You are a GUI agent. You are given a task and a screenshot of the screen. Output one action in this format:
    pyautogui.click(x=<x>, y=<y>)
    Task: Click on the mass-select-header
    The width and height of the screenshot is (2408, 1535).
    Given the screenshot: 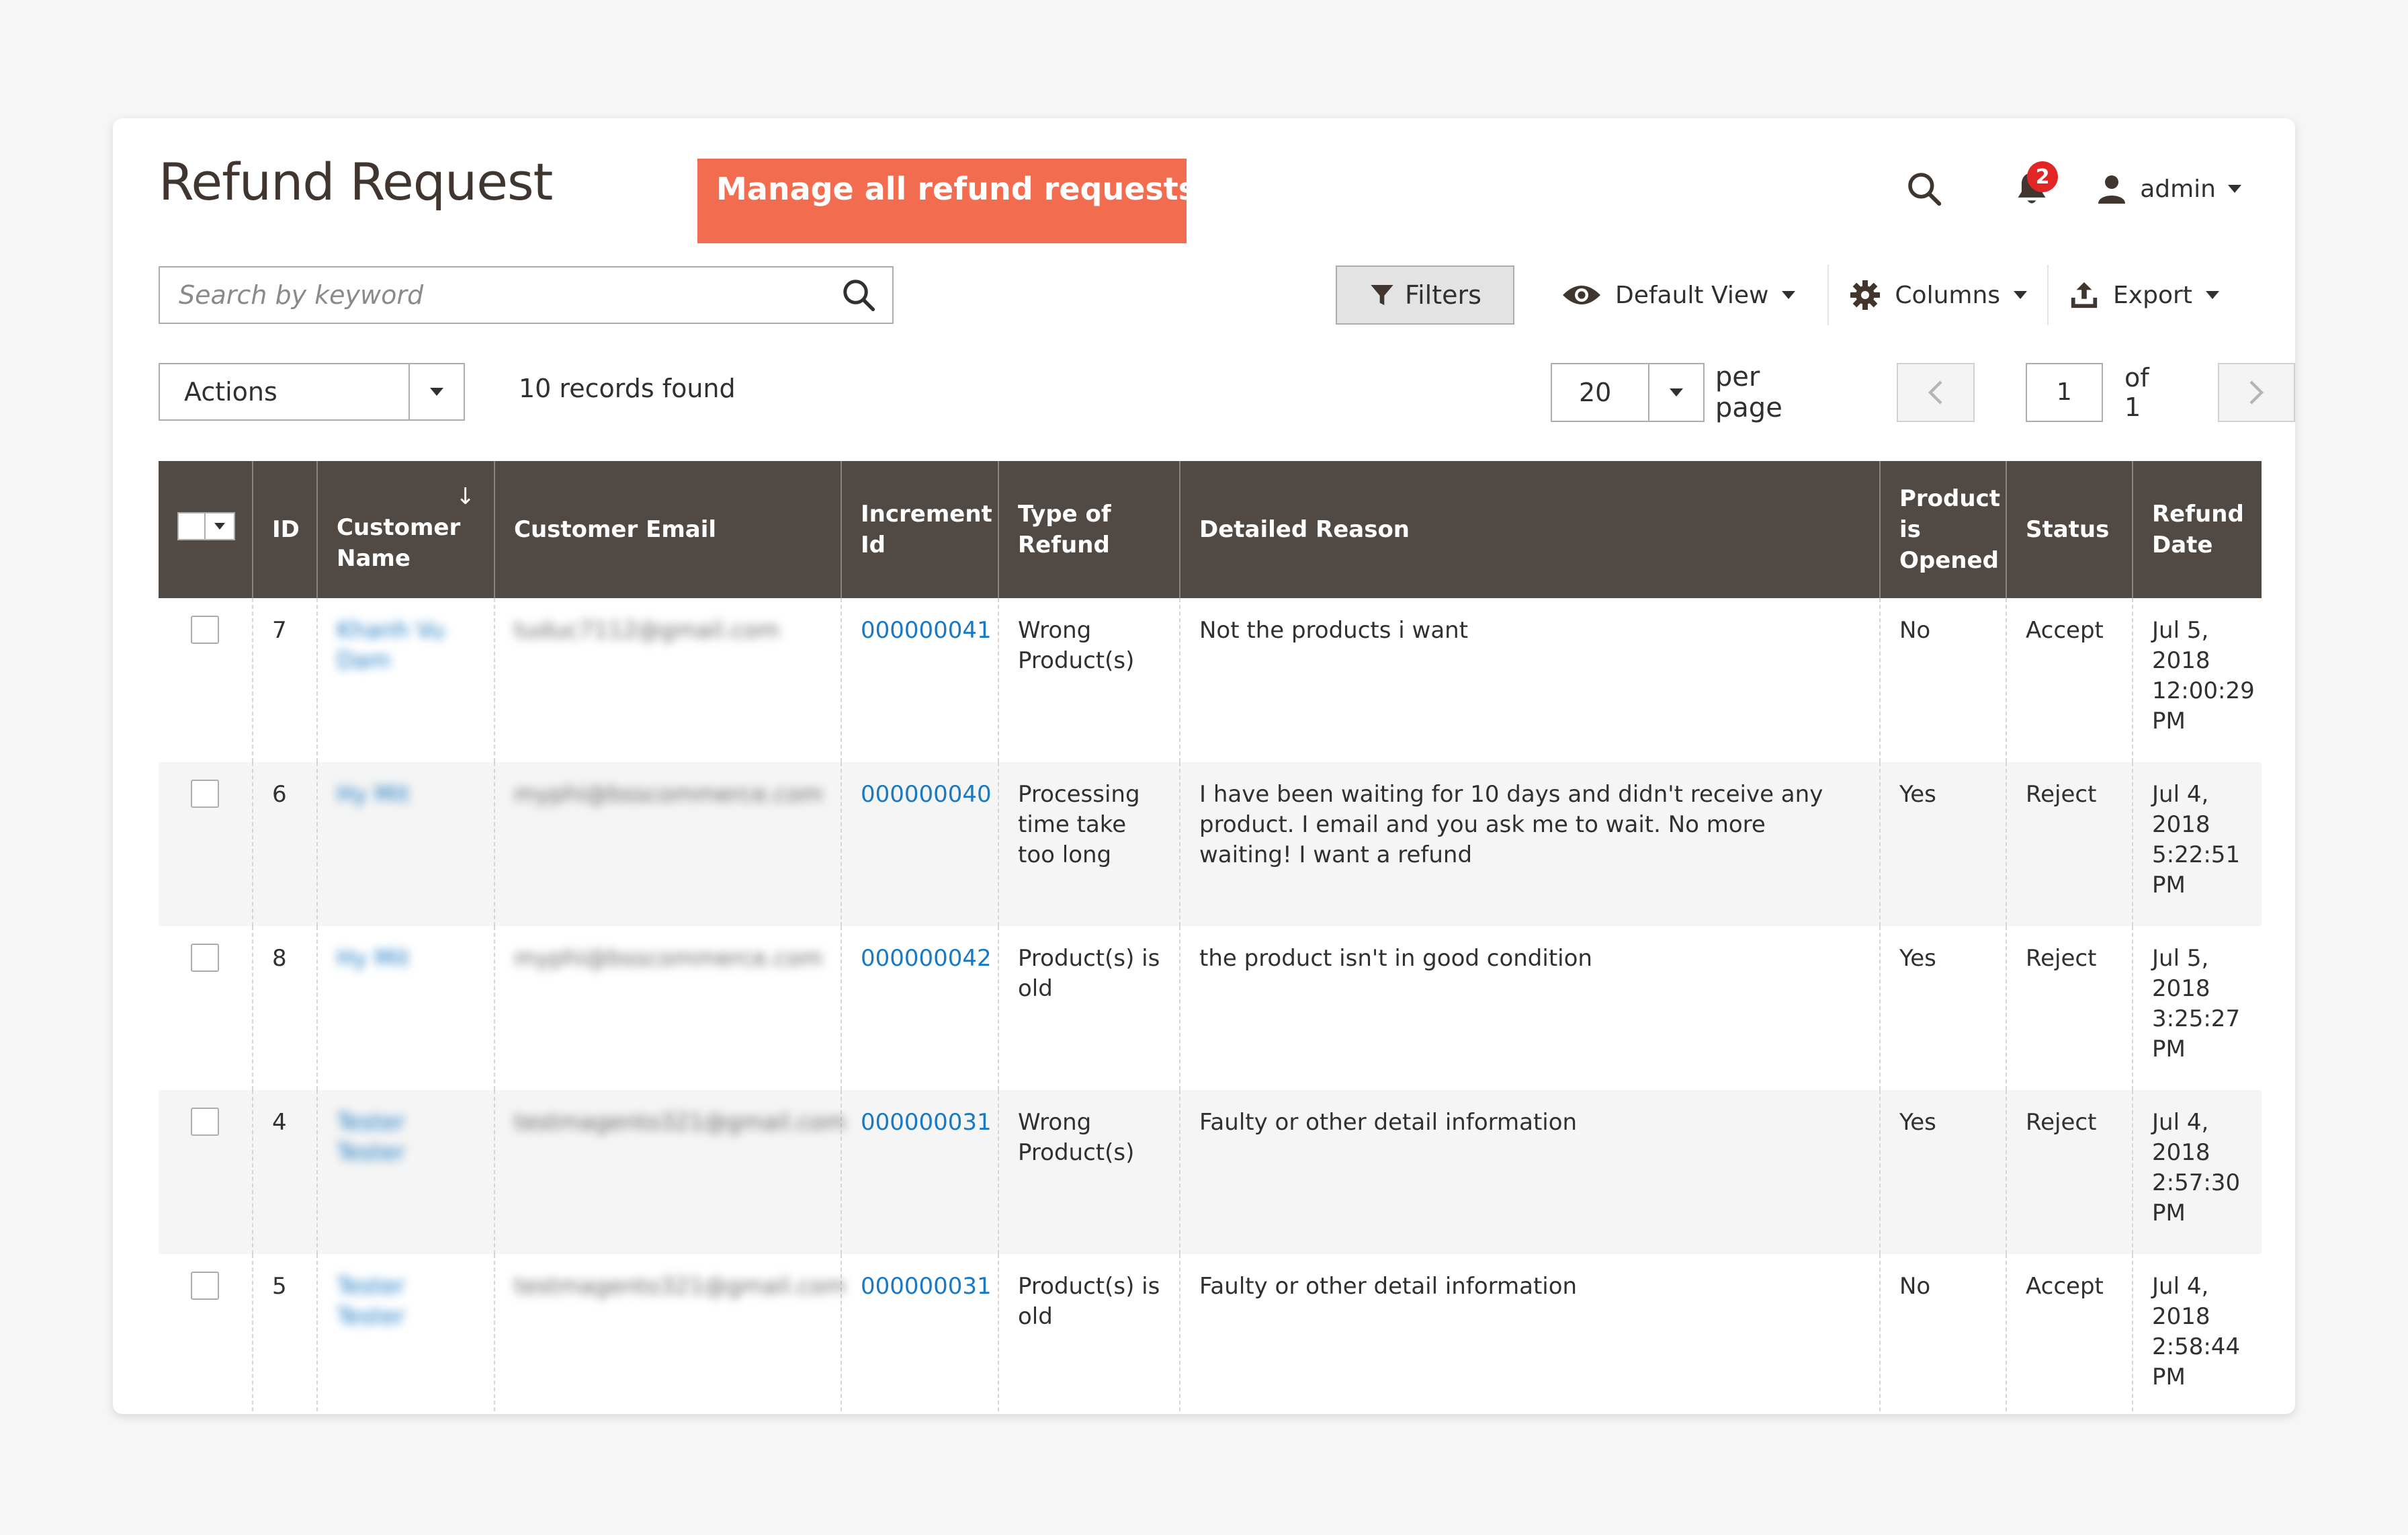 What is the action you would take?
    pyautogui.click(x=206, y=529)
    